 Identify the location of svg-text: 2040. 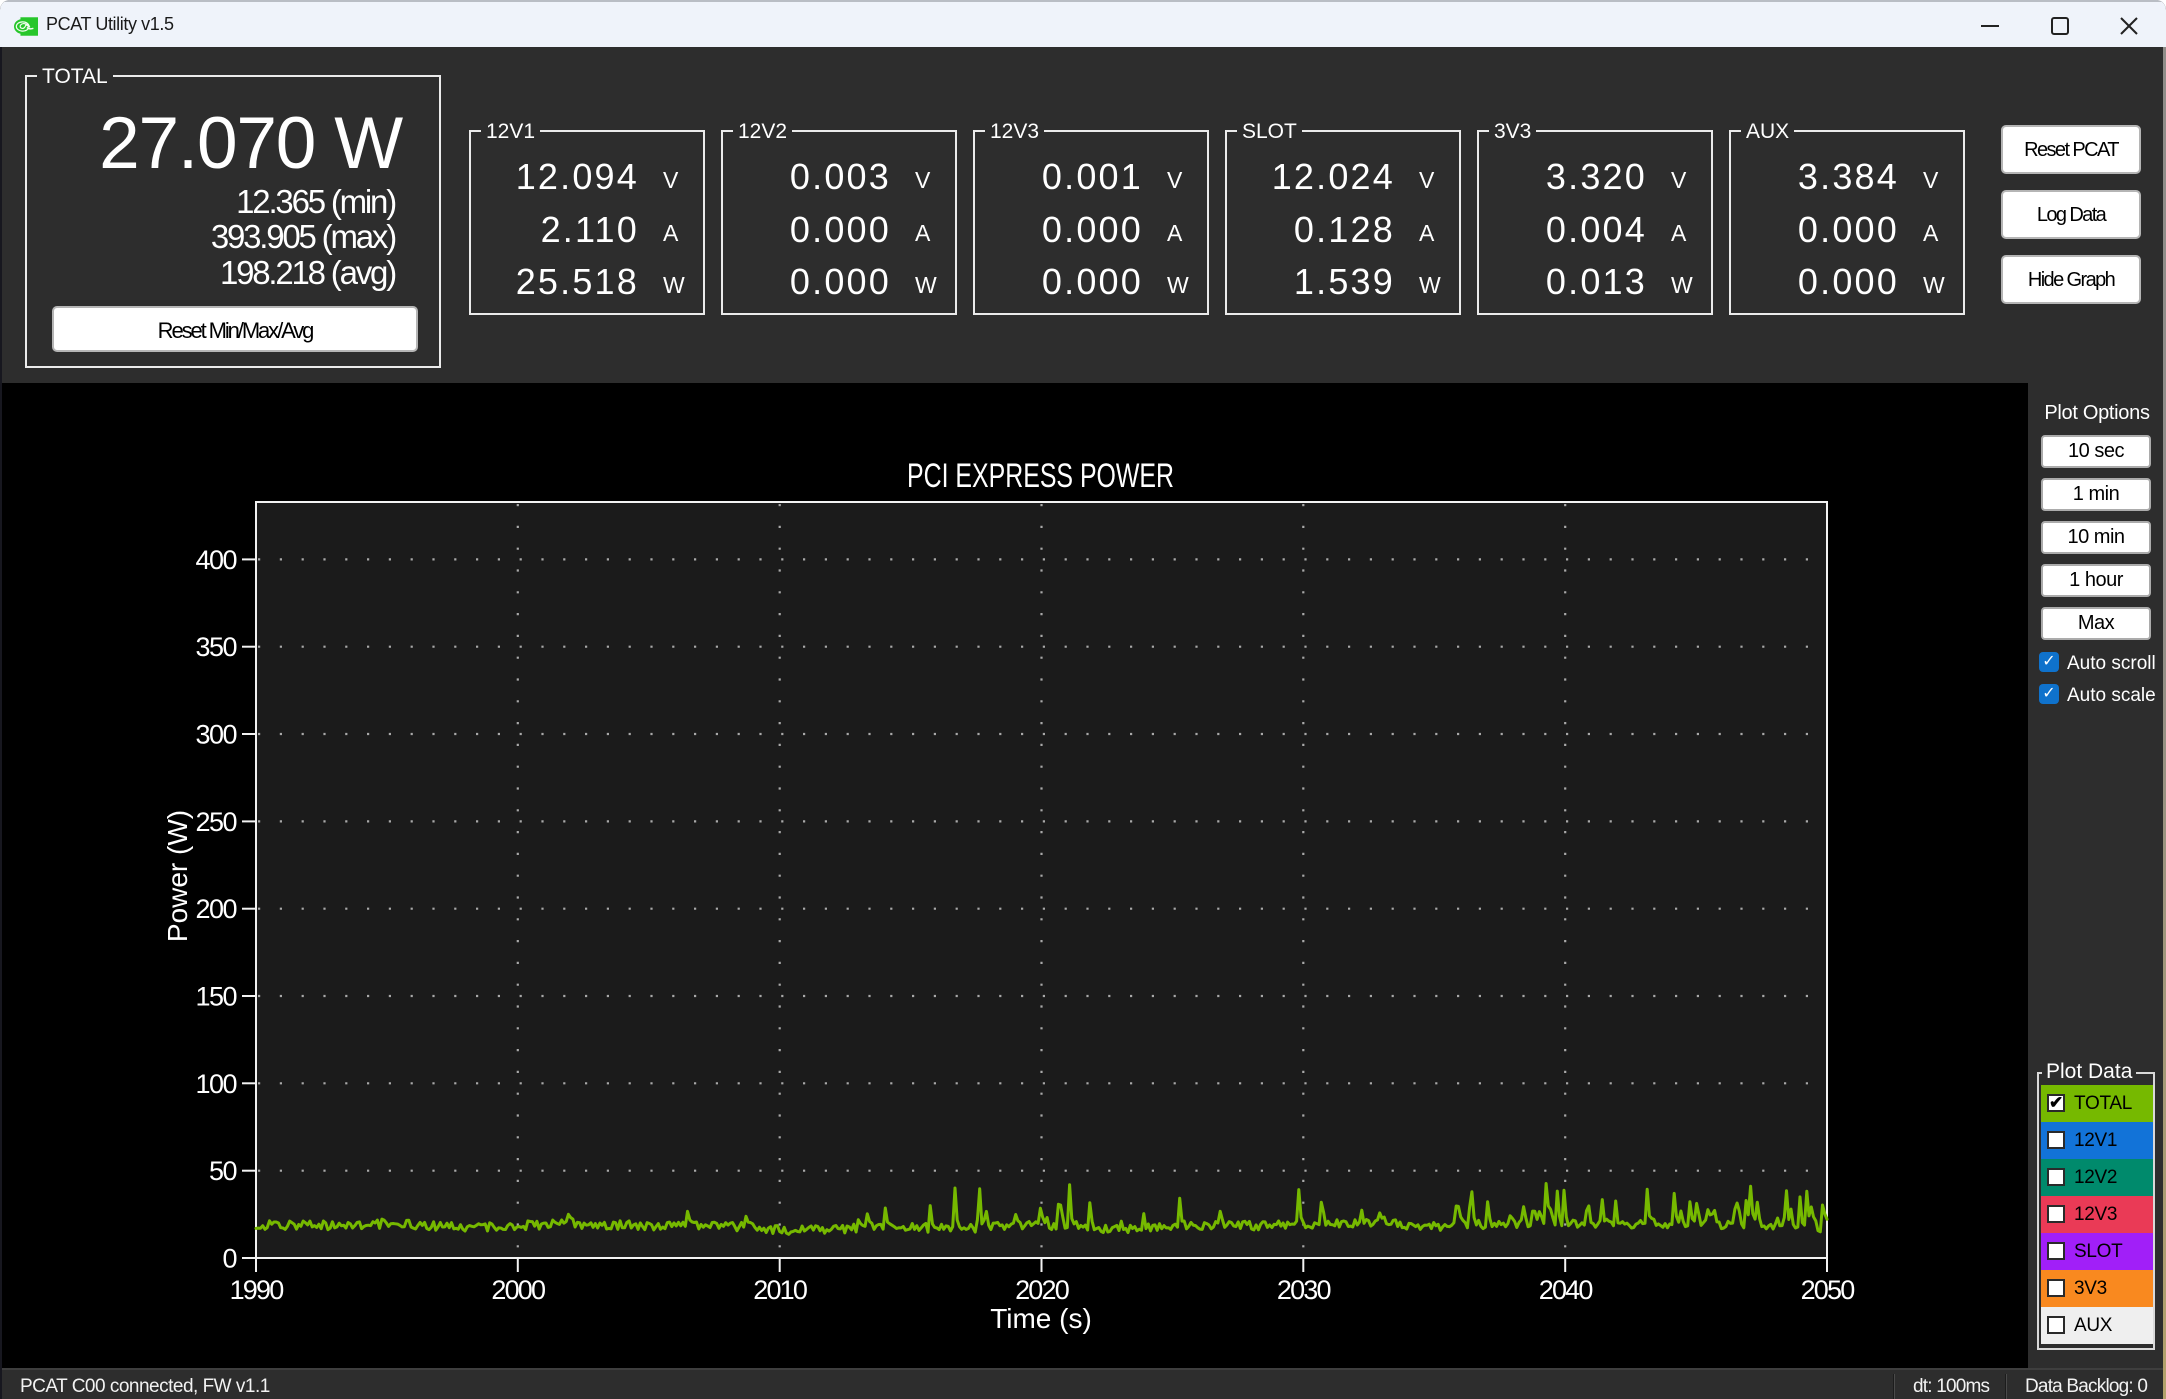
(1566, 1290).